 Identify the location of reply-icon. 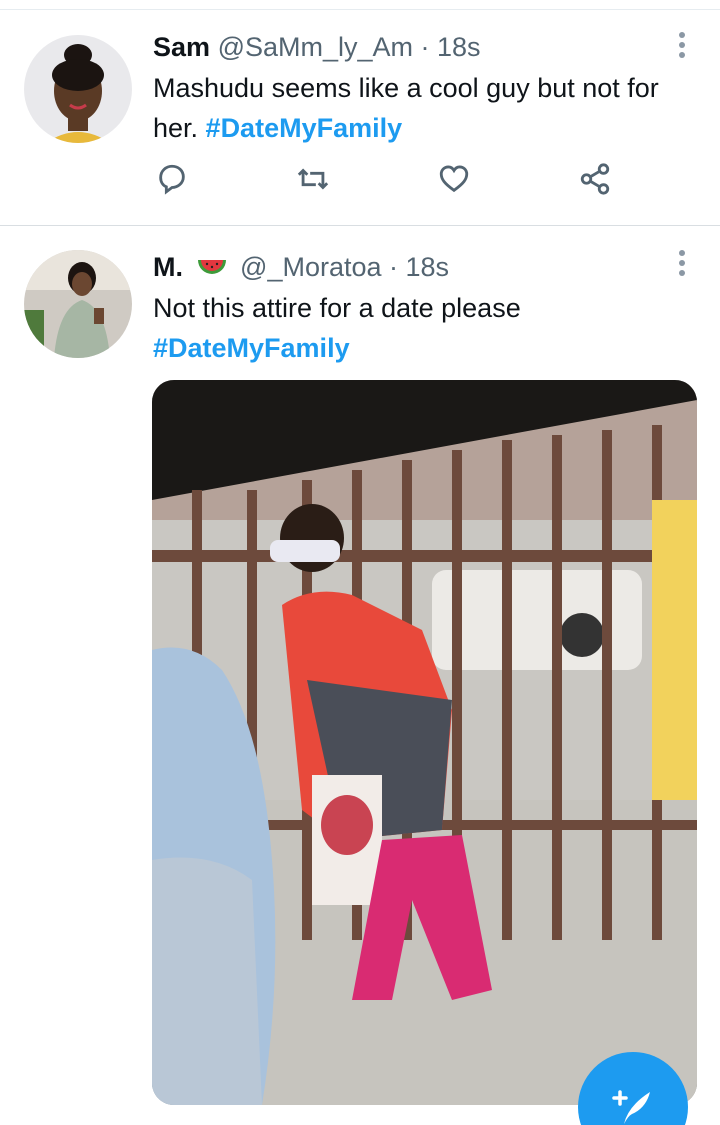
(175, 182).